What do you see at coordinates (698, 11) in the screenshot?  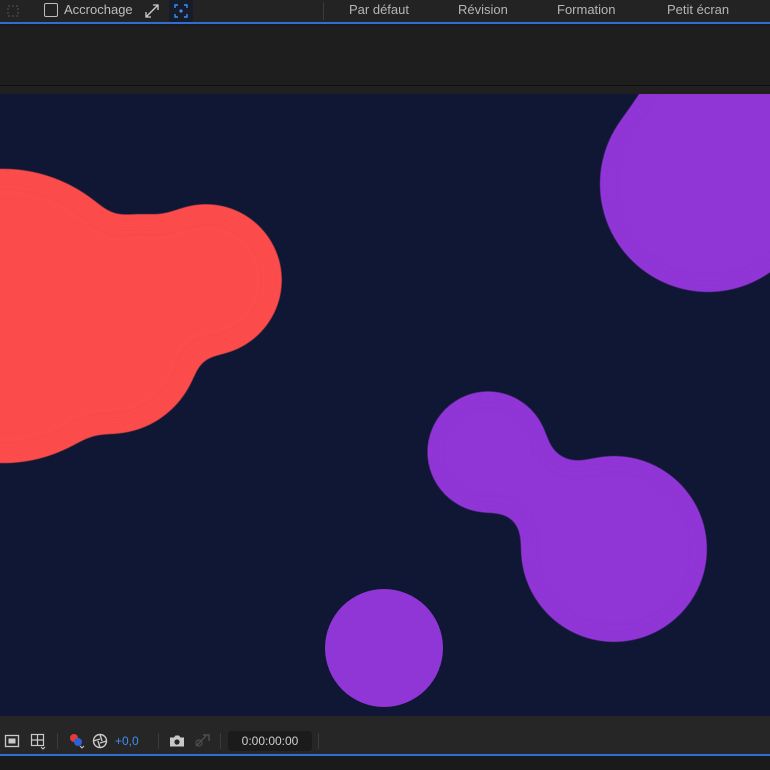 I see `workspace-small-screen: Petit écran` at bounding box center [698, 11].